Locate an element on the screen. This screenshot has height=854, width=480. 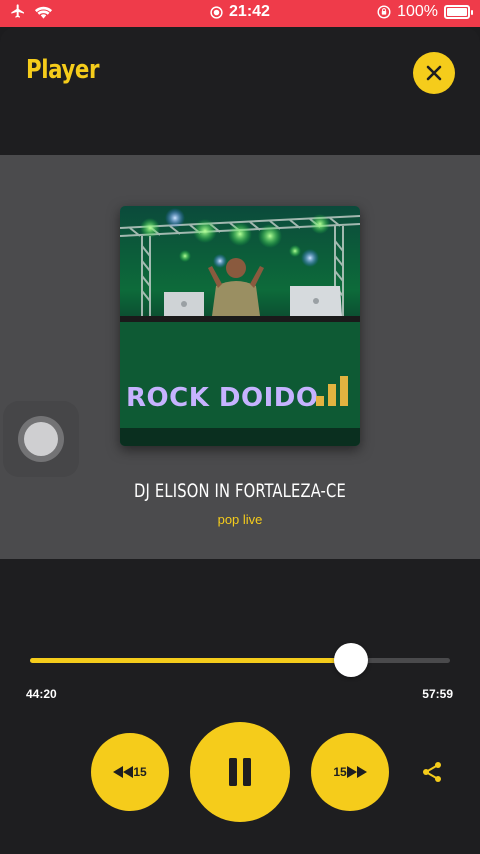
status-bar: 21:42 100% is located at coordinates (240, 13).